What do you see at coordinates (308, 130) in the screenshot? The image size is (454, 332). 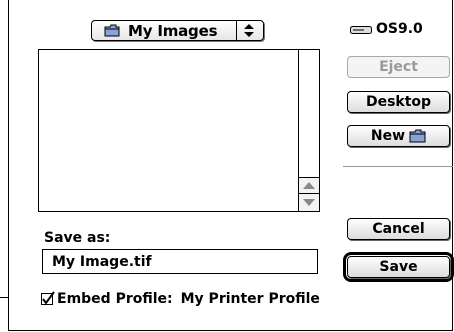 I see `file-list-scrollbar` at bounding box center [308, 130].